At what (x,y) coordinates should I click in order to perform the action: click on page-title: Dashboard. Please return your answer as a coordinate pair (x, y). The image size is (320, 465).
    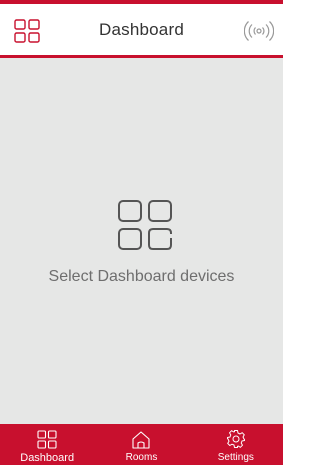
    Looking at the image, I should click on (141, 29).